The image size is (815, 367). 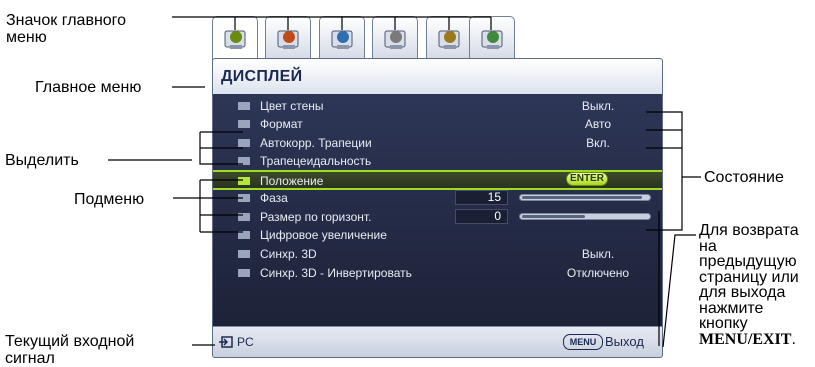 I want to click on menu-row-aspect-ratio: Формат Авто, so click(x=437, y=124).